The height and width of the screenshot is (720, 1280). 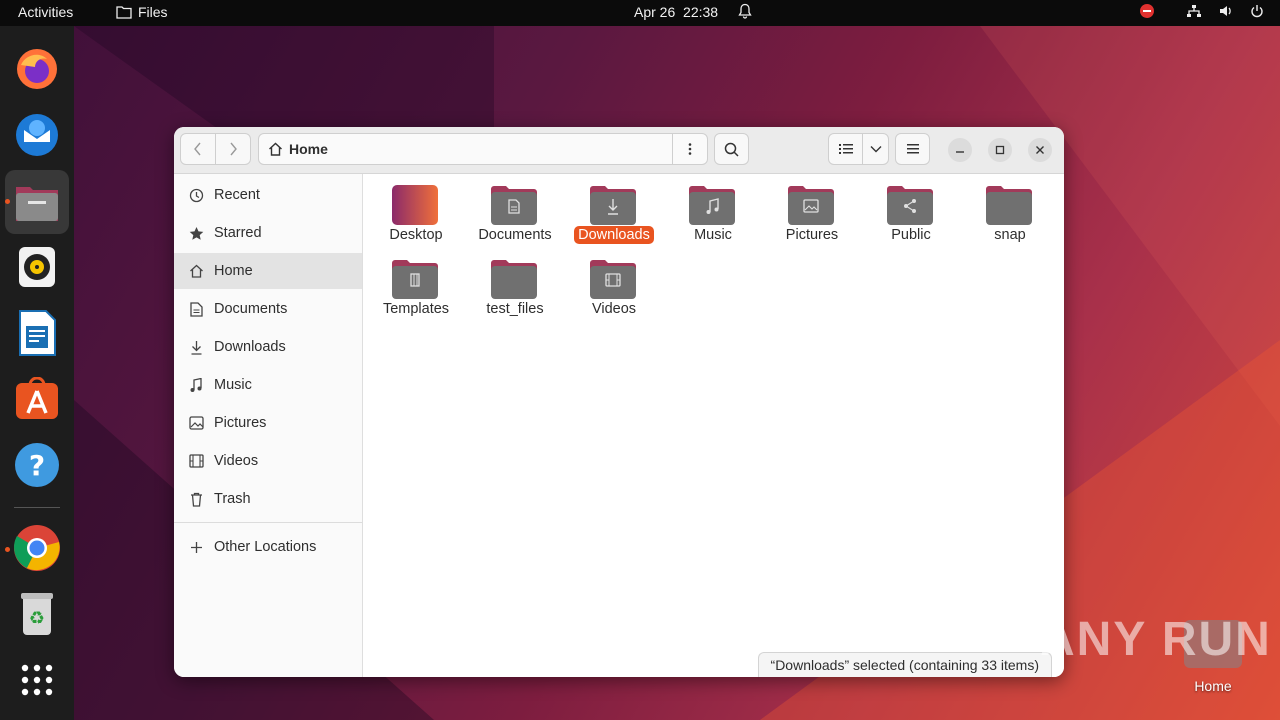 I want to click on folder-public: Public, so click(x=911, y=210).